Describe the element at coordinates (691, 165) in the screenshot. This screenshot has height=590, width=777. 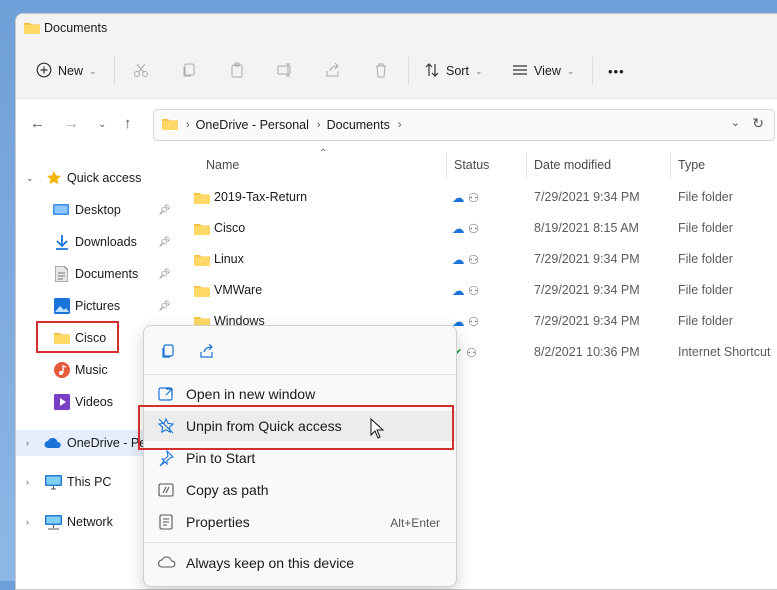
I see `column-header-type: Type` at that location.